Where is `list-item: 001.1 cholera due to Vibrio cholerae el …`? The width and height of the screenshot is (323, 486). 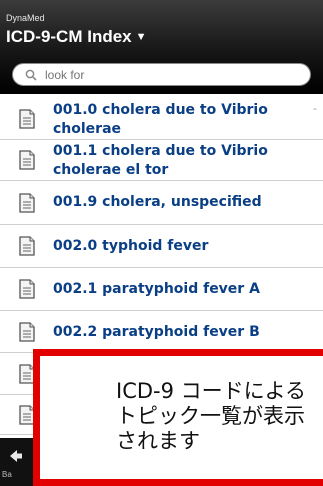
list-item: 001.1 cholera due to Vibrio cholerae el … is located at coordinates (161, 160).